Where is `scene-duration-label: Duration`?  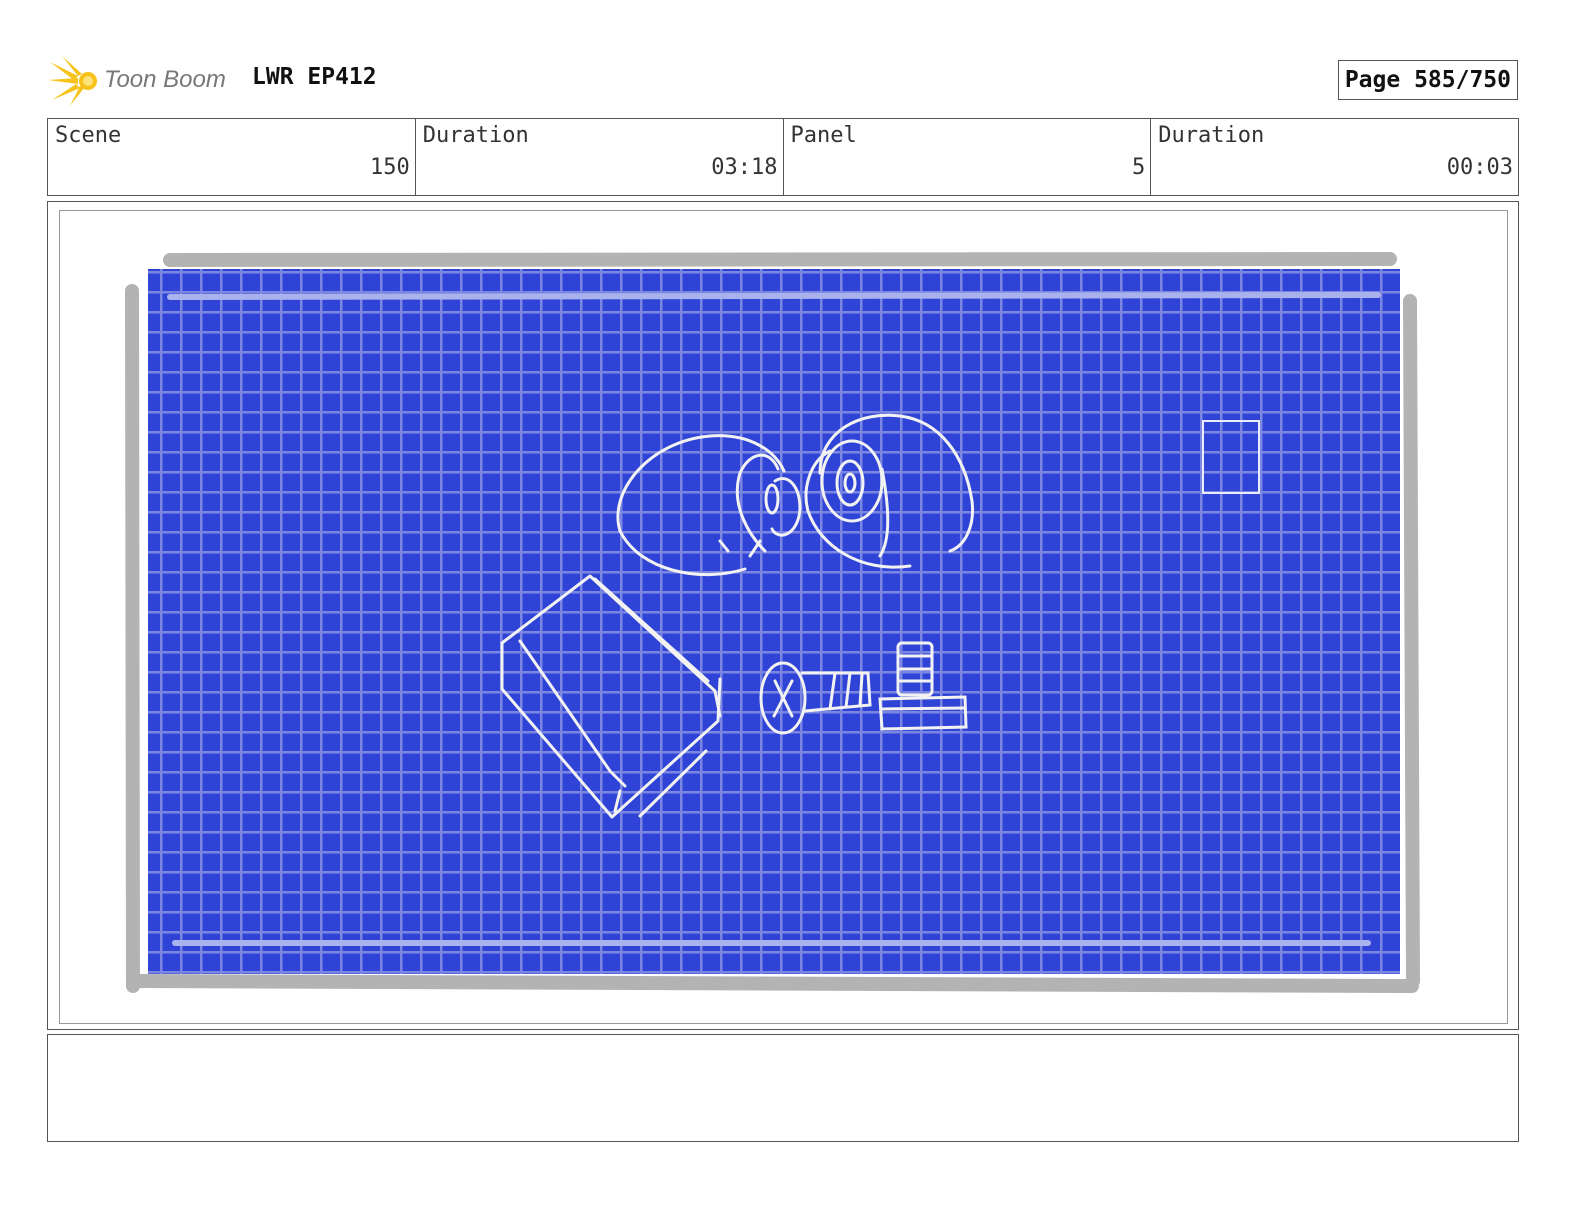 scene-duration-label: Duration is located at coordinates (475, 135).